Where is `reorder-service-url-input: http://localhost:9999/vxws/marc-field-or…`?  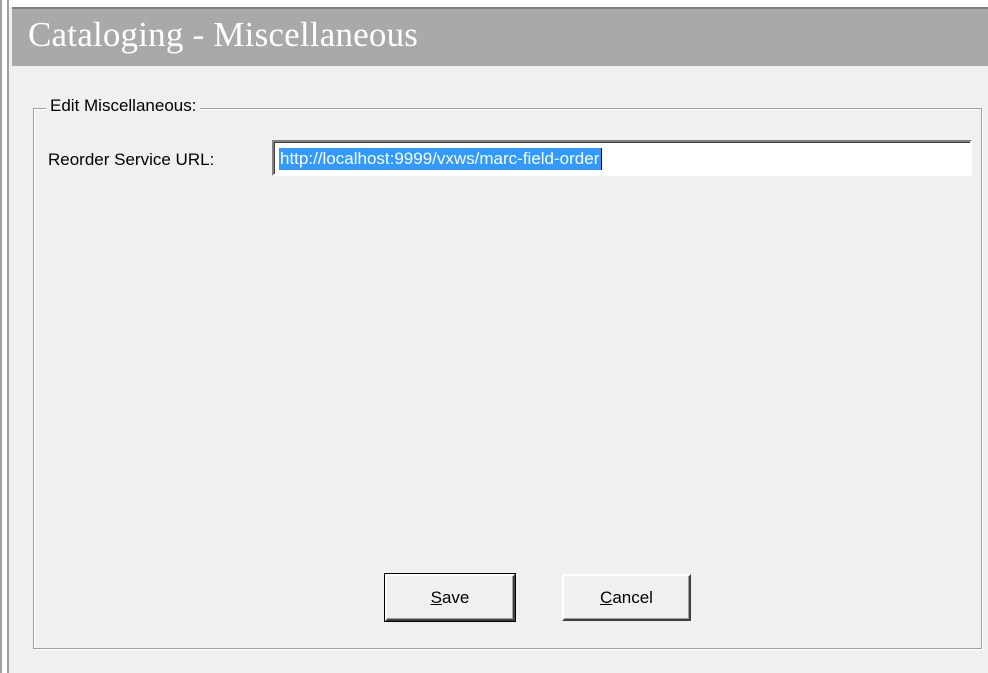 reorder-service-url-input: http://localhost:9999/vxws/marc-field-or… is located at coordinates (622, 158).